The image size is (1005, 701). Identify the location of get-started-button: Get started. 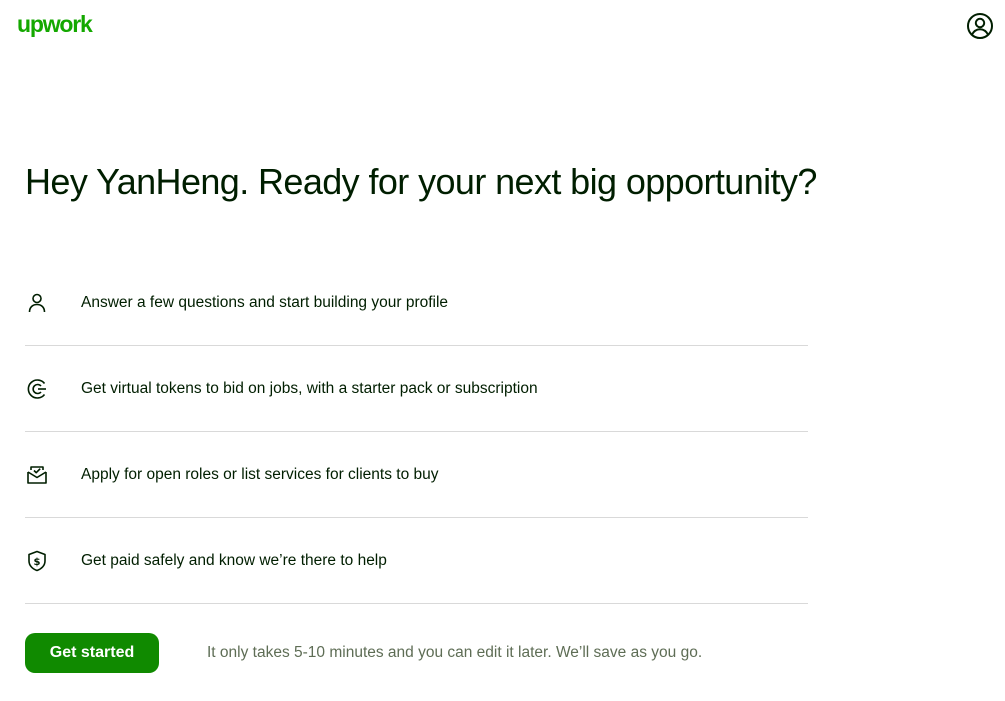
(92, 653).